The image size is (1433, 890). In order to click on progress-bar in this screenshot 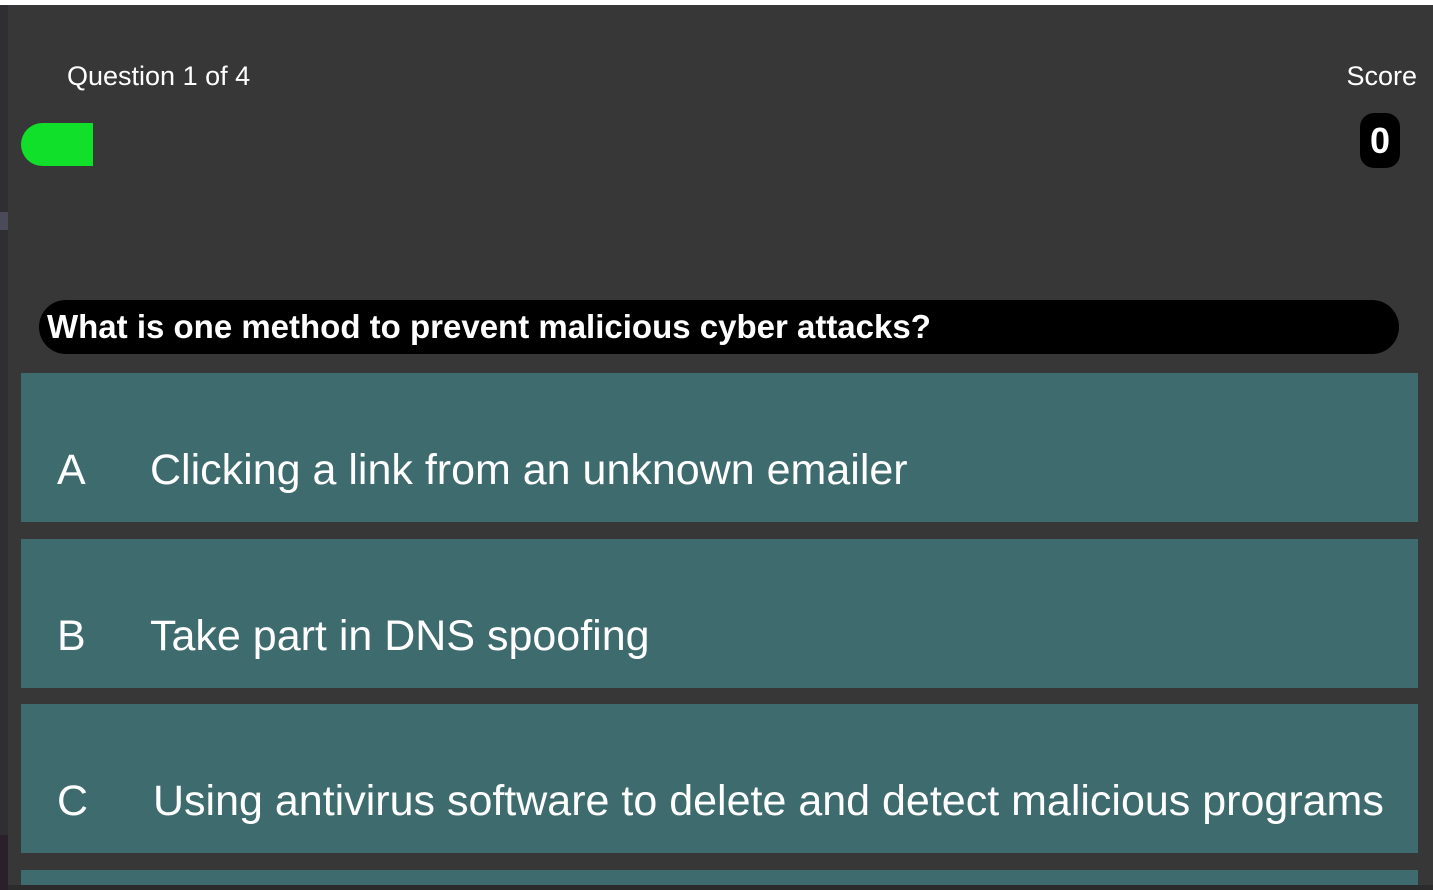, I will do `click(711, 144)`.